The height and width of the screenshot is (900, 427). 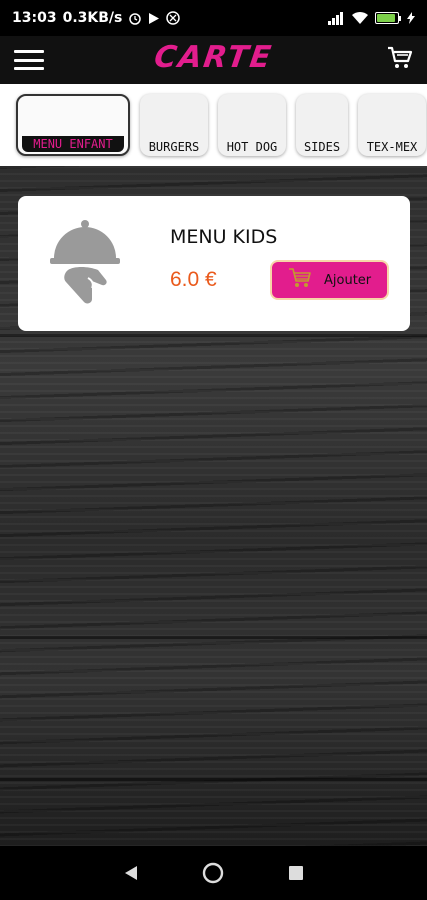 What do you see at coordinates (296, 873) in the screenshot?
I see `recents-square-icon` at bounding box center [296, 873].